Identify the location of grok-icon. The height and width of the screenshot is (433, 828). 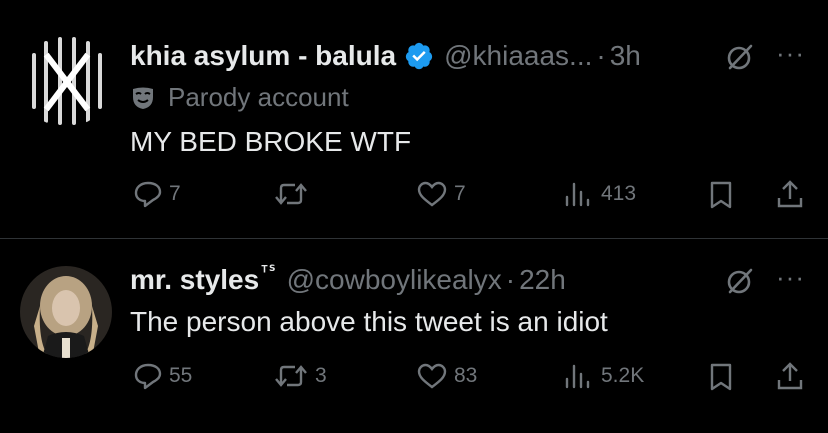
(740, 281).